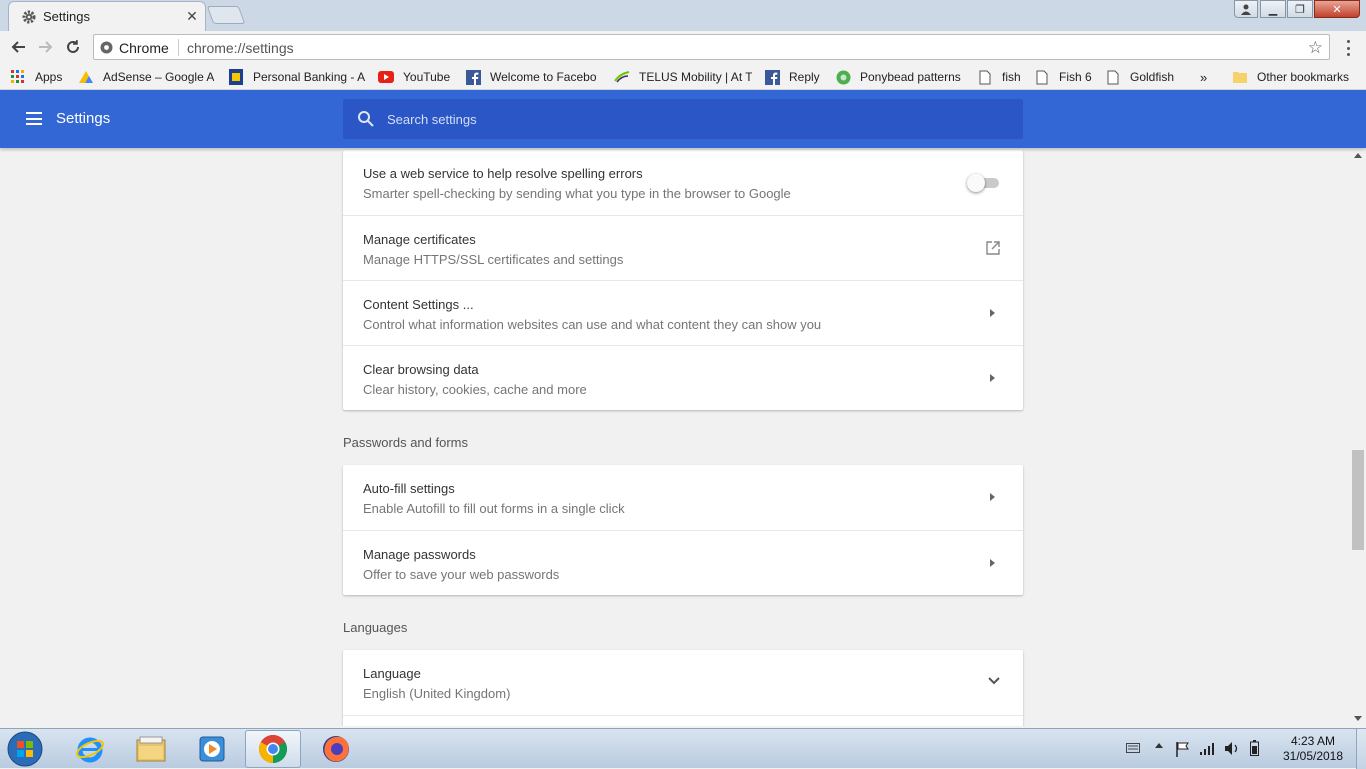 The height and width of the screenshot is (769, 1366). Describe the element at coordinates (236, 77) in the screenshot. I see `bank-icon` at that location.